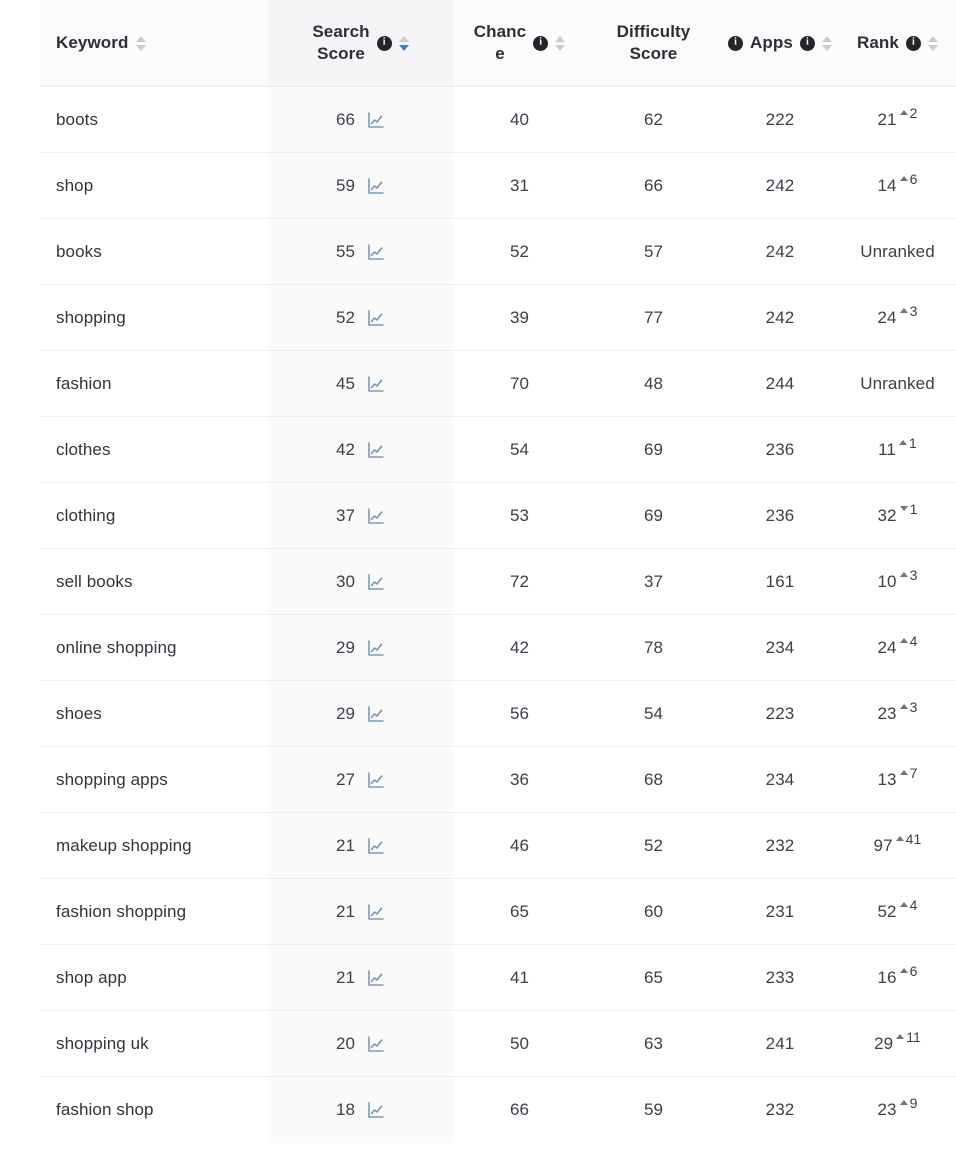  I want to click on cell-keyword: books, so click(154, 251).